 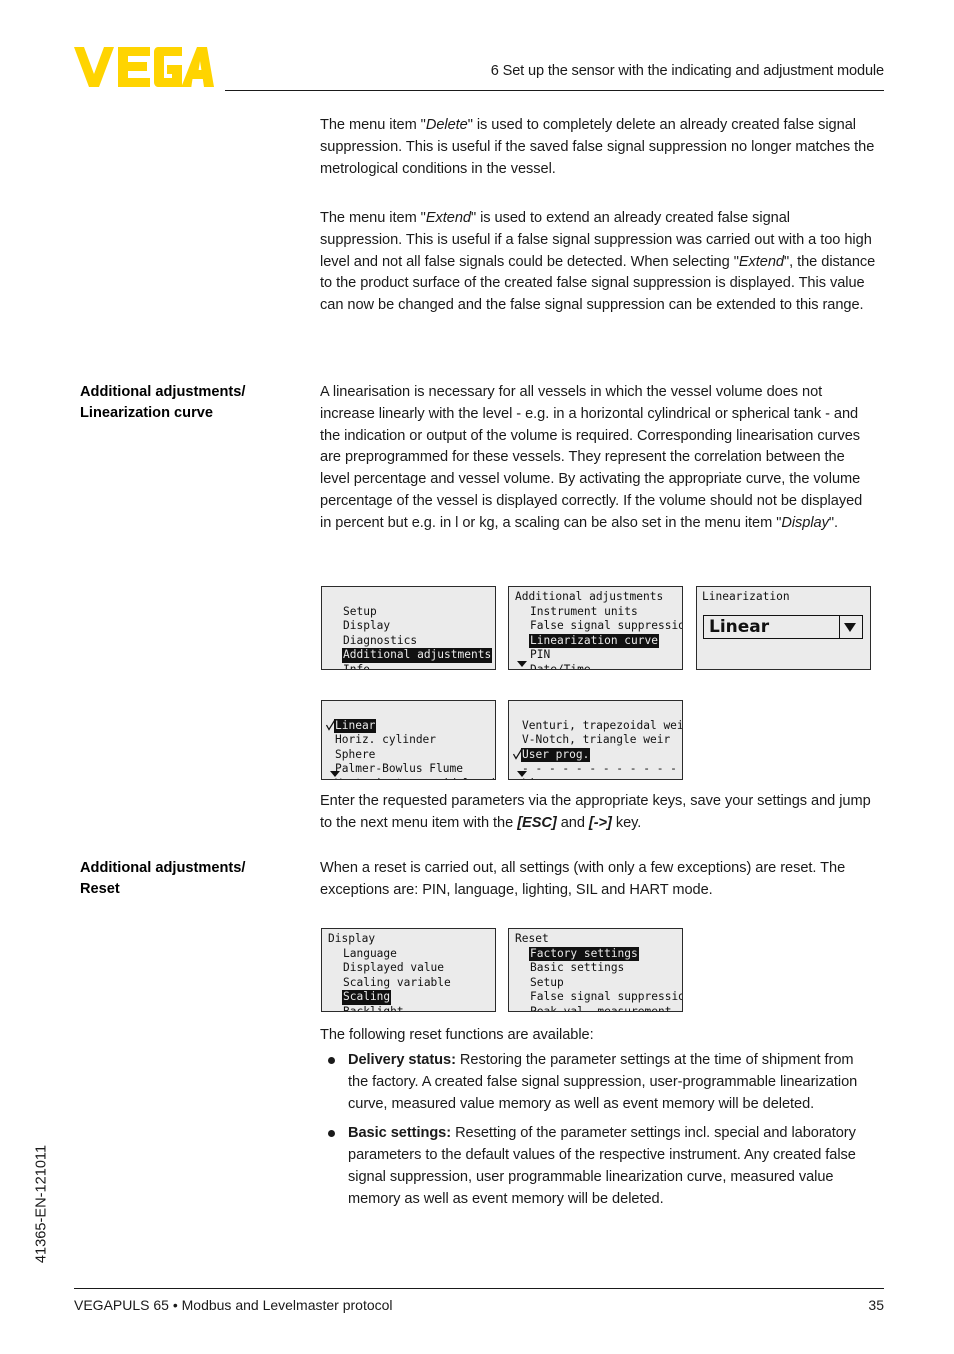 What do you see at coordinates (41, 1204) in the screenshot?
I see `document-id-vertical: 41365-EN-121011` at bounding box center [41, 1204].